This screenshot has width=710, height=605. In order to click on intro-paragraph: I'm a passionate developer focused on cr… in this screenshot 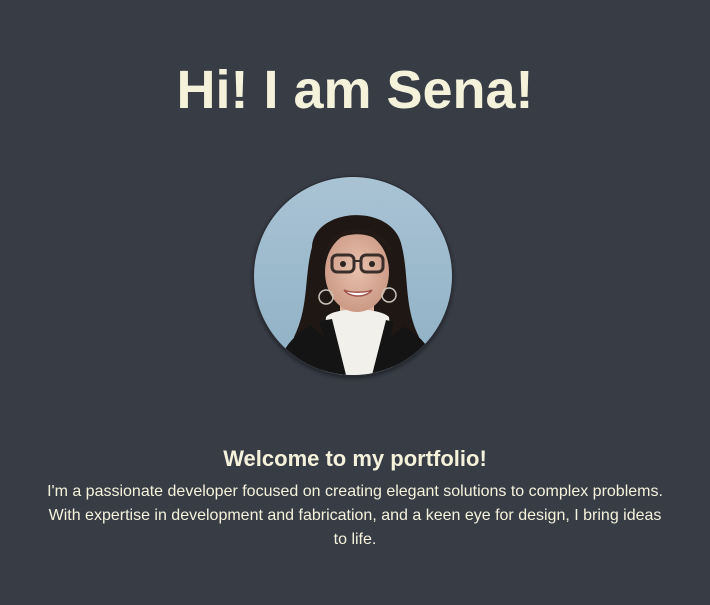, I will do `click(355, 515)`.